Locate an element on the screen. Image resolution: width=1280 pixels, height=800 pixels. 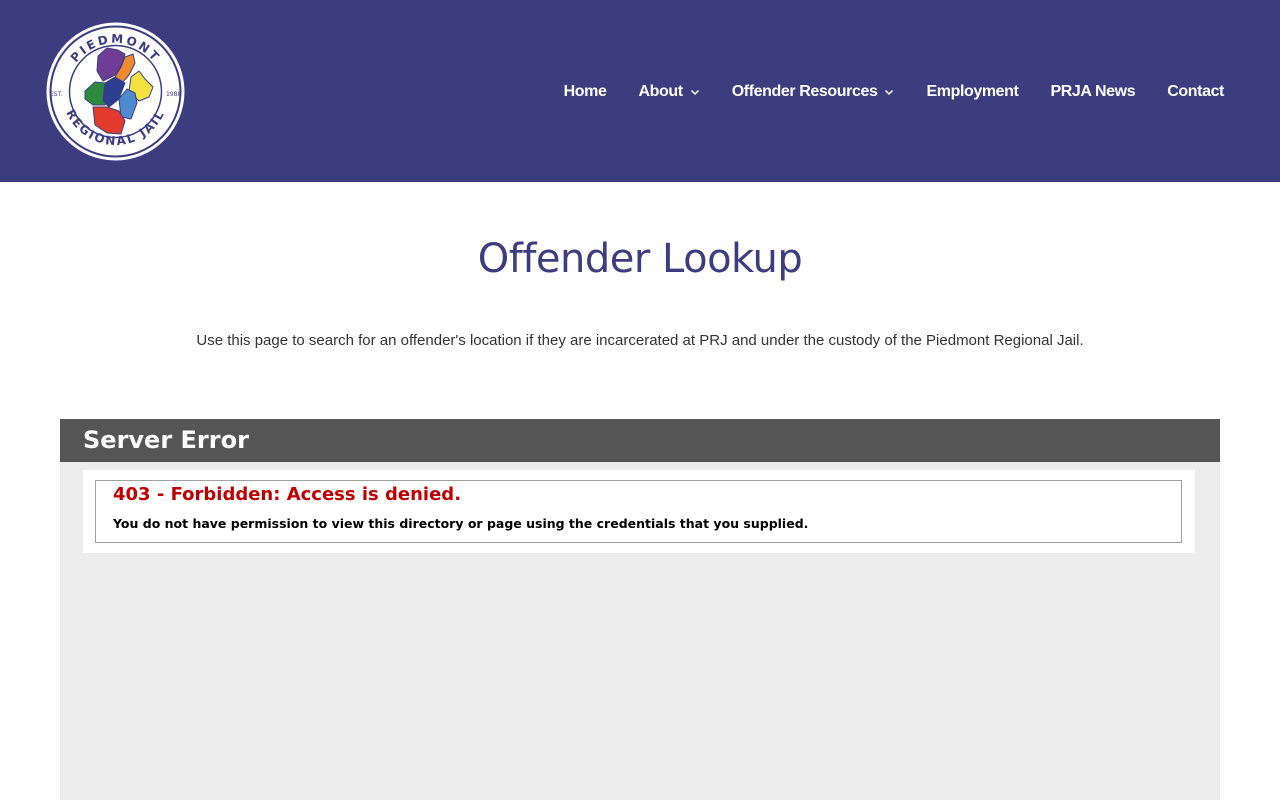
nav-offender-resources: Offender Resources is located at coordinates (813, 92).